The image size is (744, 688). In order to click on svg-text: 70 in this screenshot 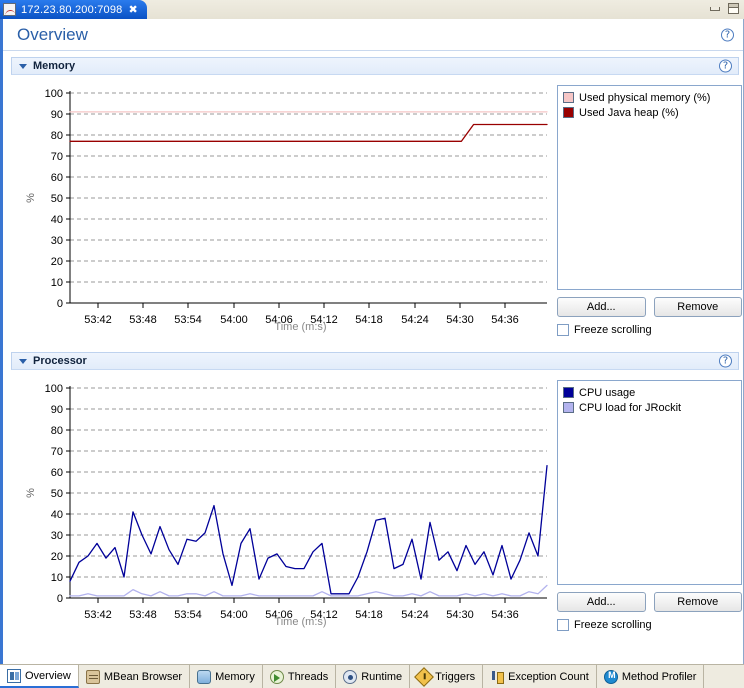, I will do `click(57, 452)`.